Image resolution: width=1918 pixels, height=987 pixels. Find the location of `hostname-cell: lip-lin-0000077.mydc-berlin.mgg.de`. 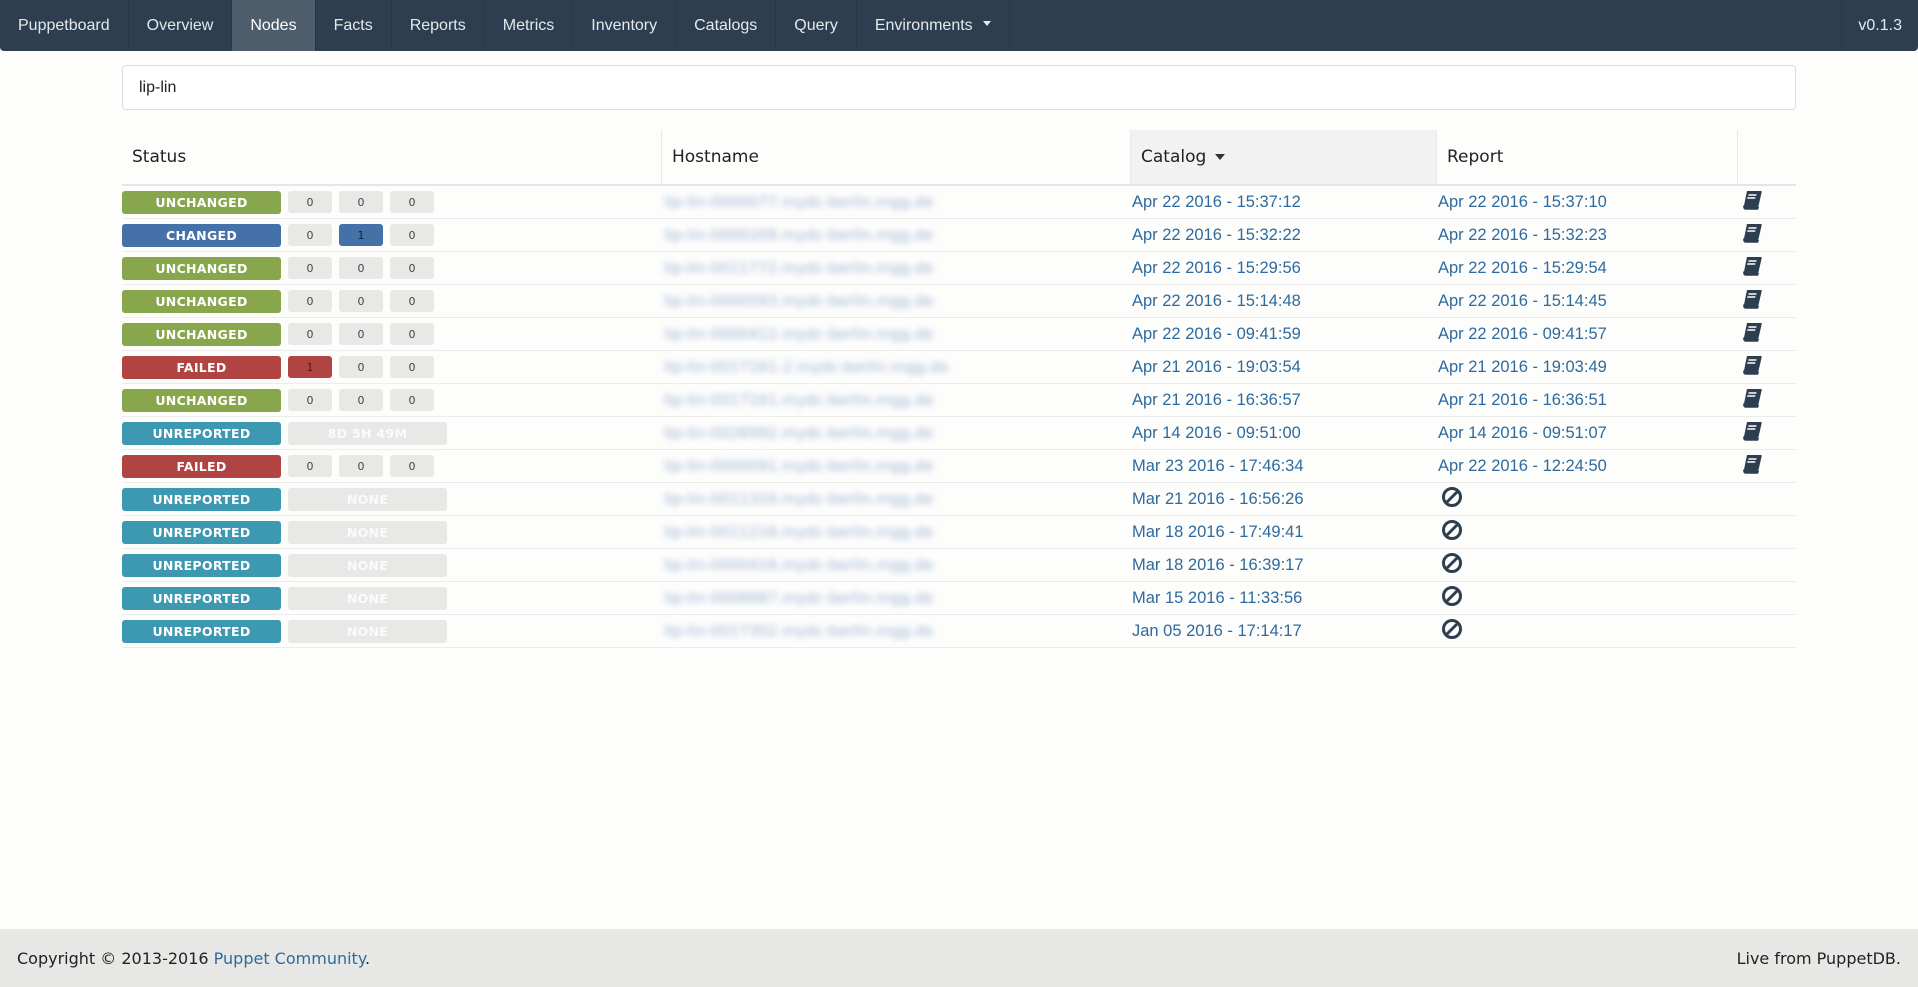

hostname-cell: lip-lin-0000077.mydc-berlin.mgg.de is located at coordinates (896, 202).